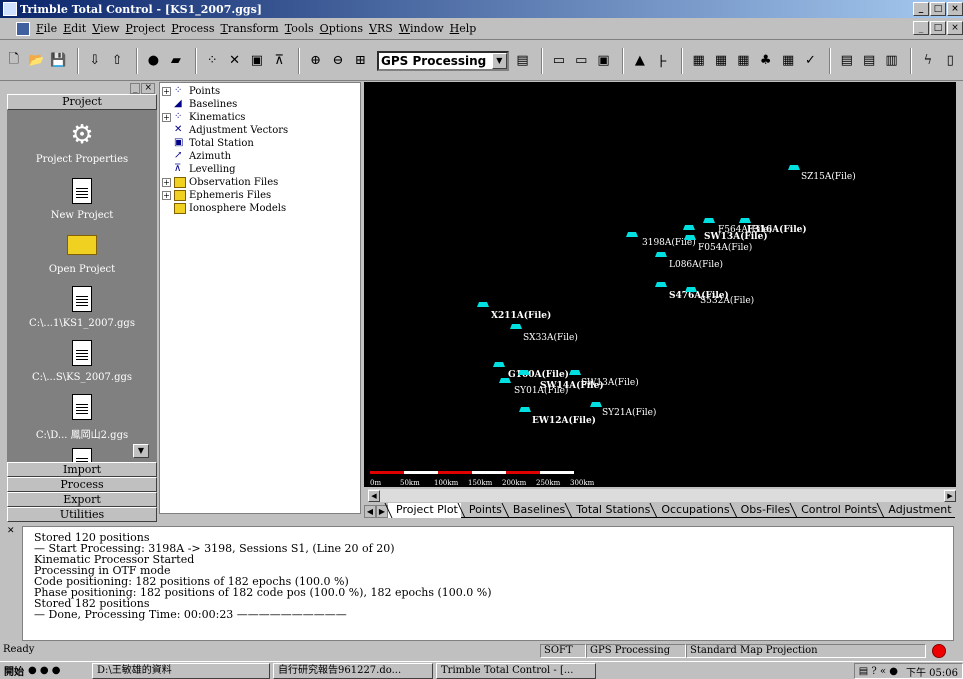 Image resolution: width=963 pixels, height=679 pixels. I want to click on close-button: ×, so click(955, 9).